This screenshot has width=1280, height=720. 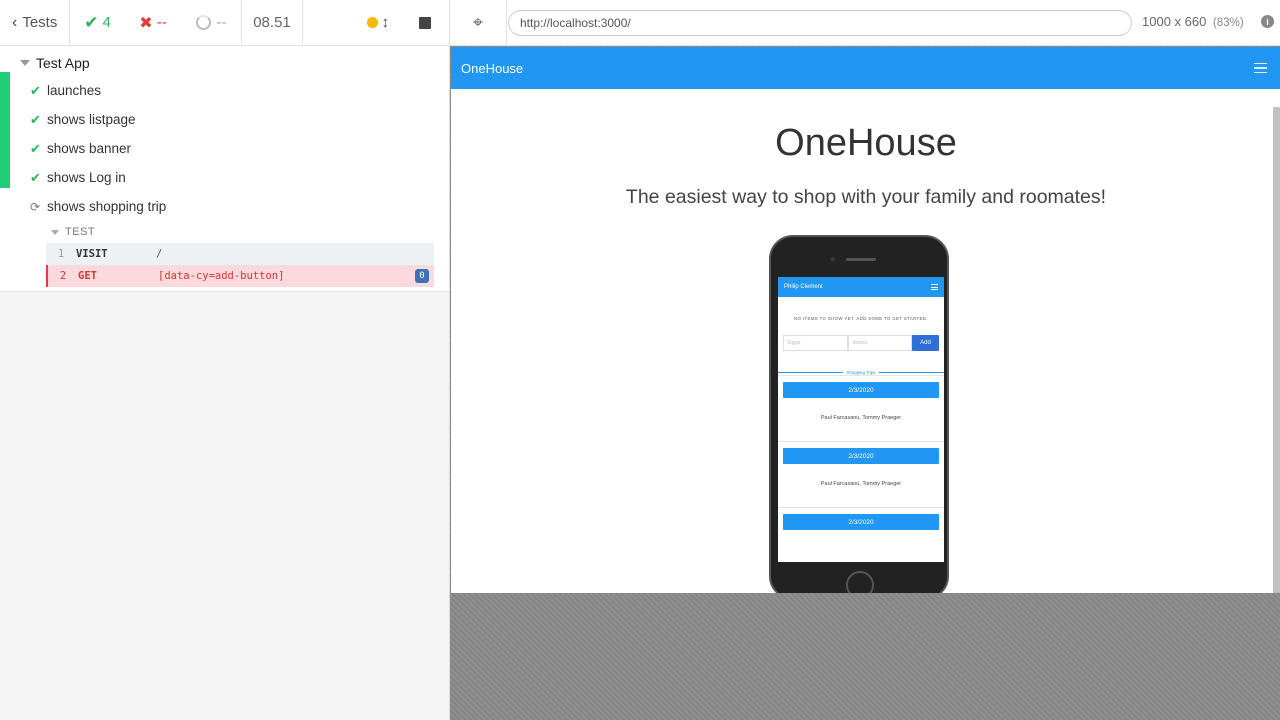 What do you see at coordinates (106, 22) in the screenshot?
I see `passed-count: 4` at bounding box center [106, 22].